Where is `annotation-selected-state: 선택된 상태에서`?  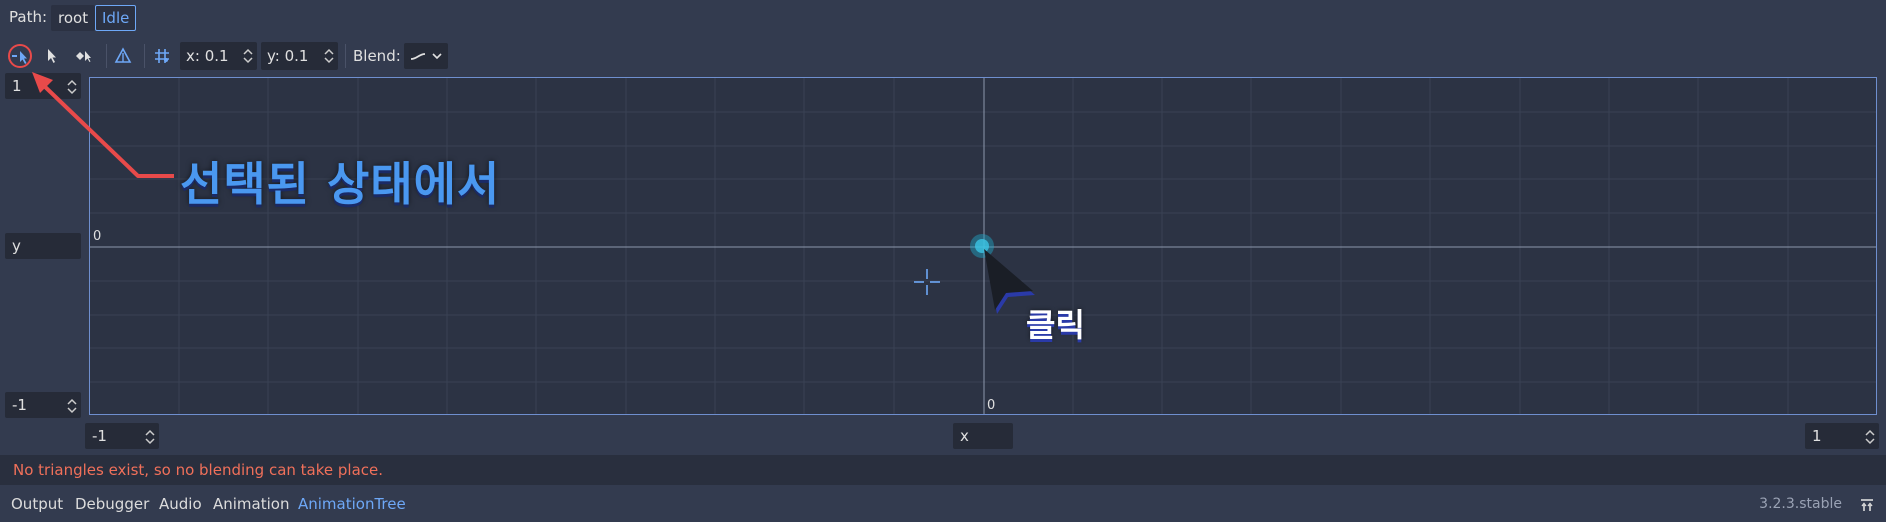 annotation-selected-state: 선택된 상태에서 is located at coordinates (340, 184).